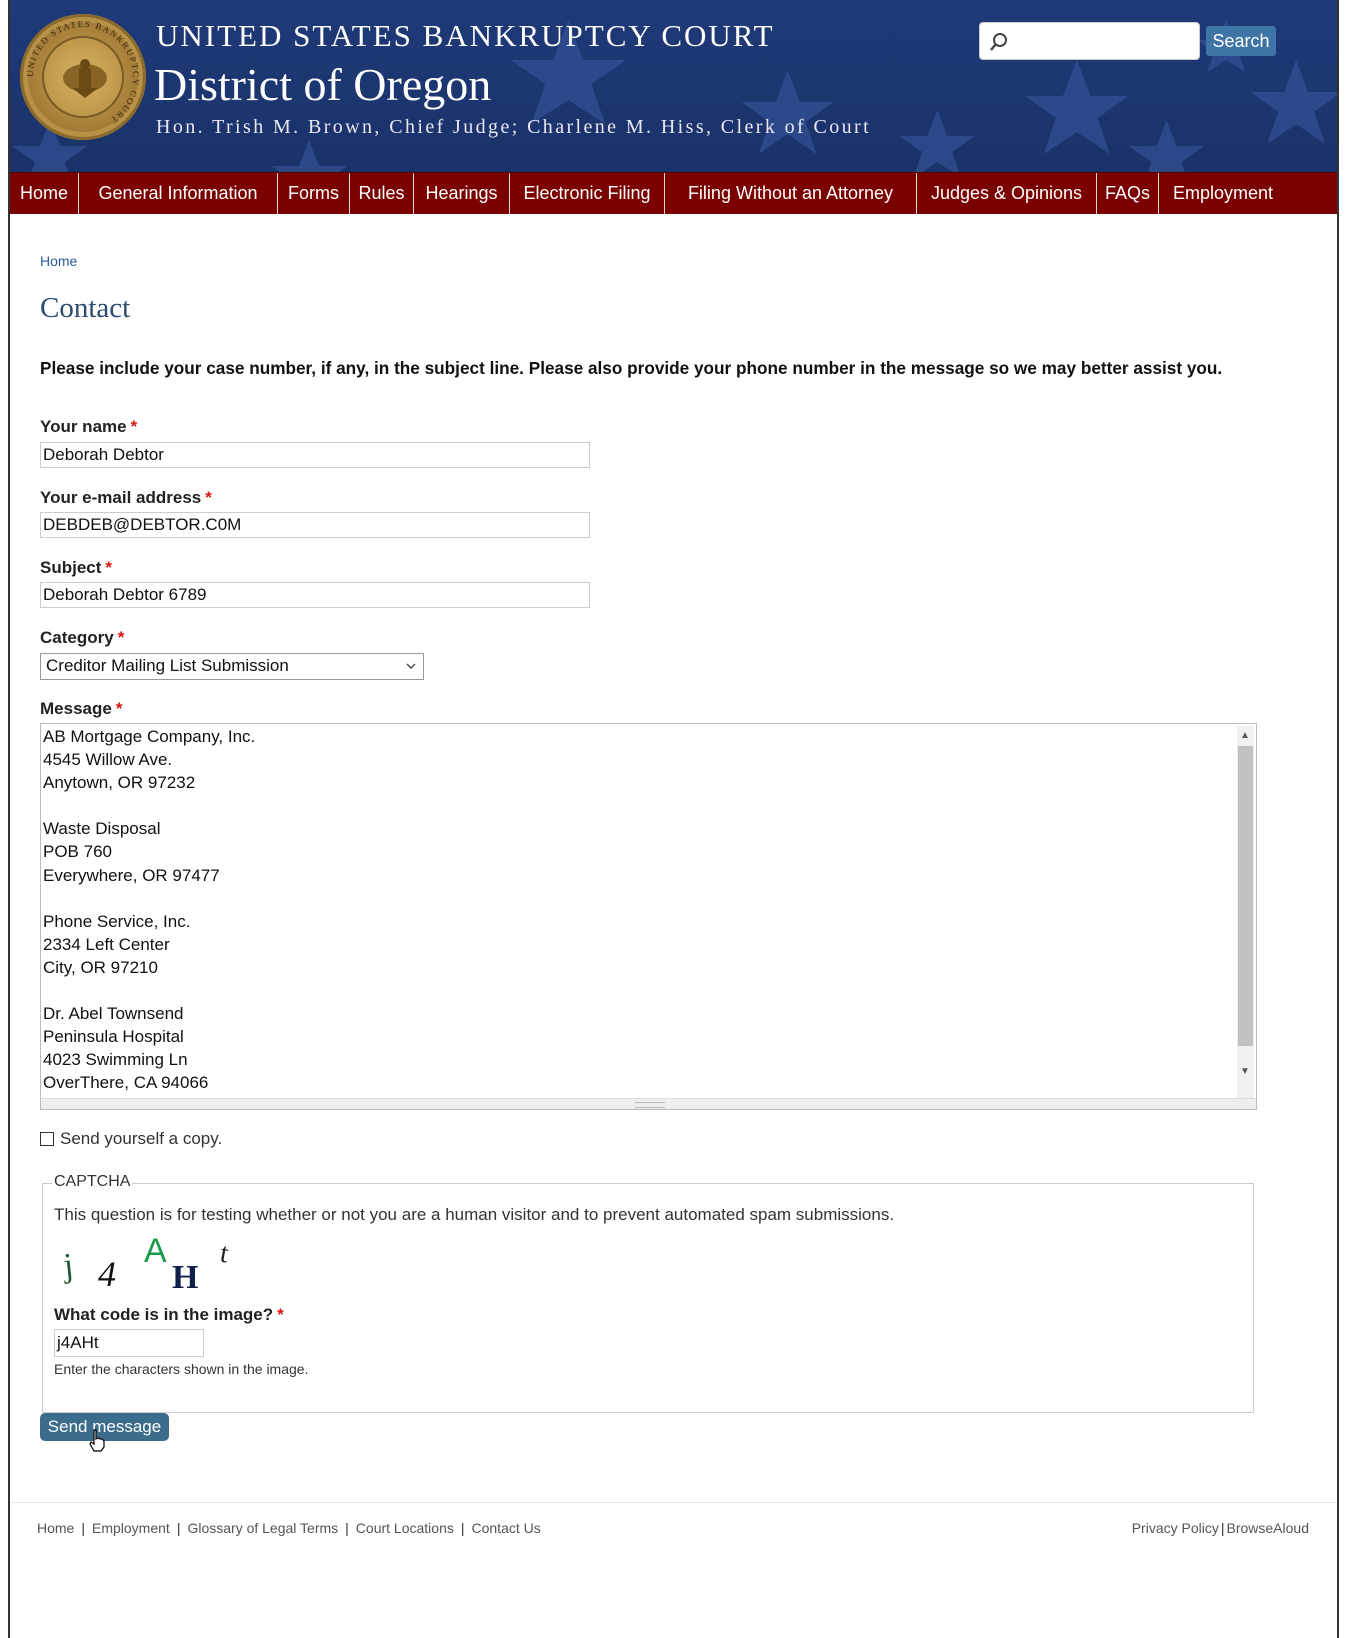 The height and width of the screenshot is (1638, 1347). What do you see at coordinates (382, 193) in the screenshot?
I see `nav-item-rules: Rules` at bounding box center [382, 193].